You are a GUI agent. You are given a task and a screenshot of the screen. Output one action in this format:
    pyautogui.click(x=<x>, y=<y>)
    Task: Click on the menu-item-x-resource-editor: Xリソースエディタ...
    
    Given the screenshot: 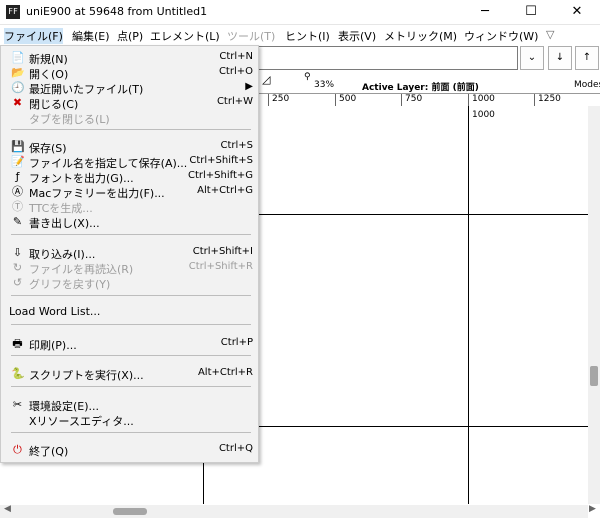 What is the action you would take?
    pyautogui.click(x=129, y=420)
    